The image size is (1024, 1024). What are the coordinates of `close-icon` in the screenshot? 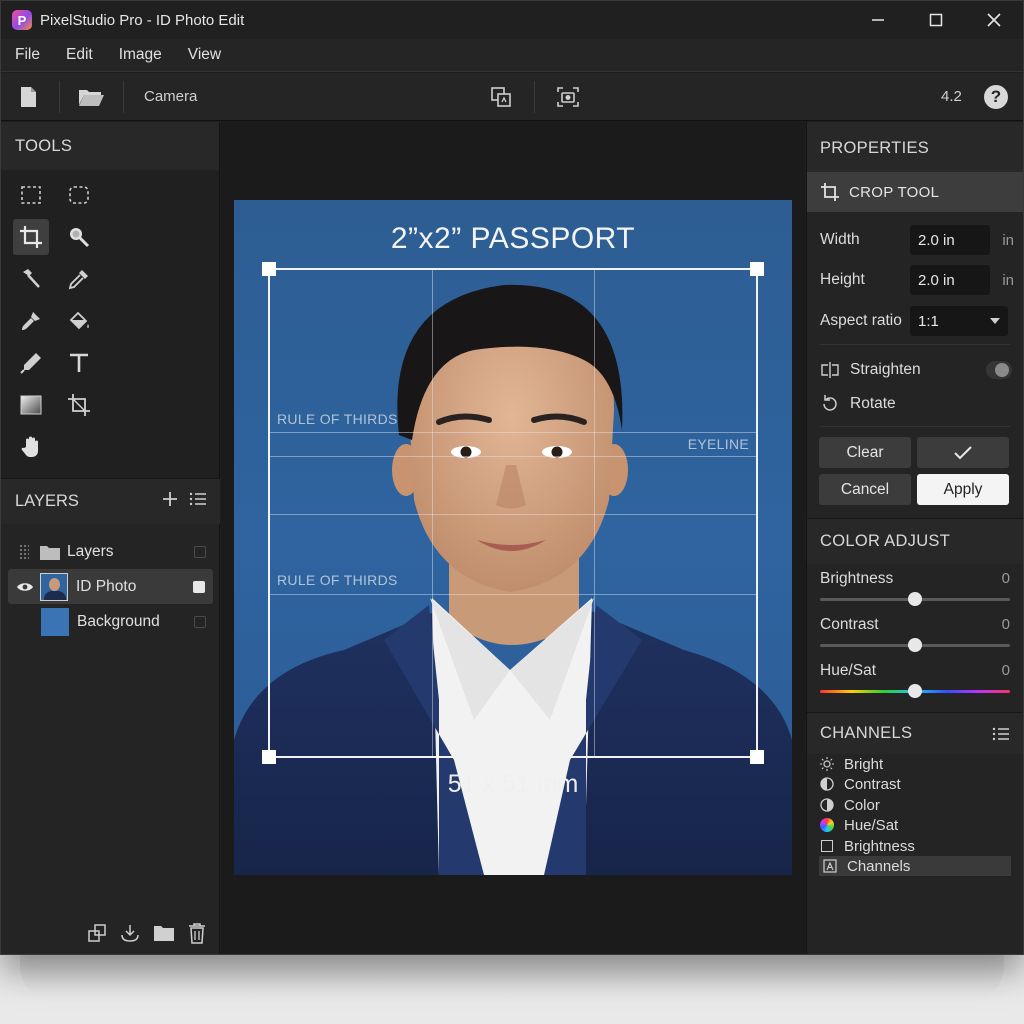 It's located at (994, 20).